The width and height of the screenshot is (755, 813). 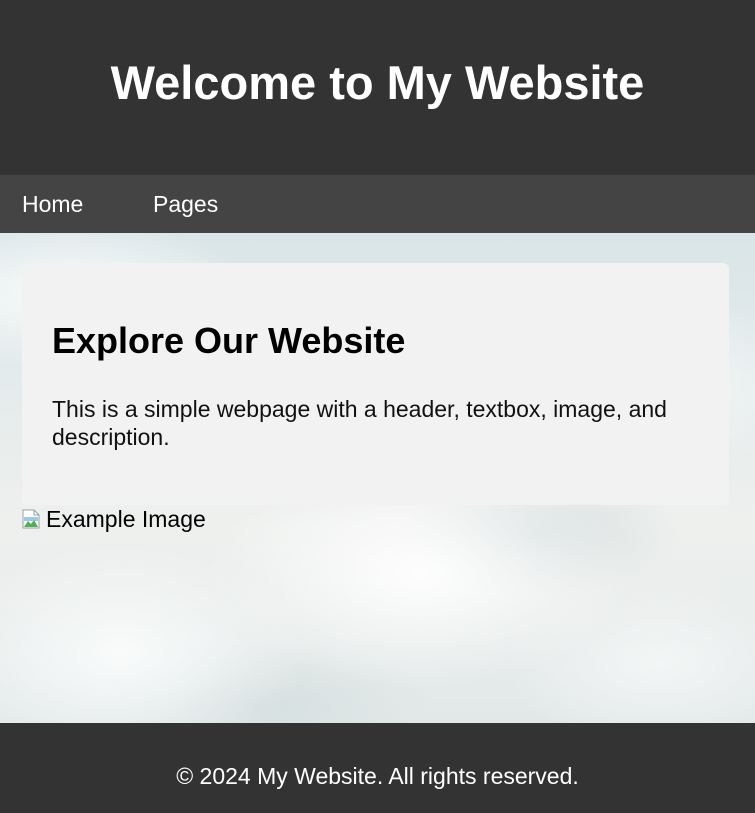 What do you see at coordinates (377, 82) in the screenshot?
I see `page-title: Welcome to My Website` at bounding box center [377, 82].